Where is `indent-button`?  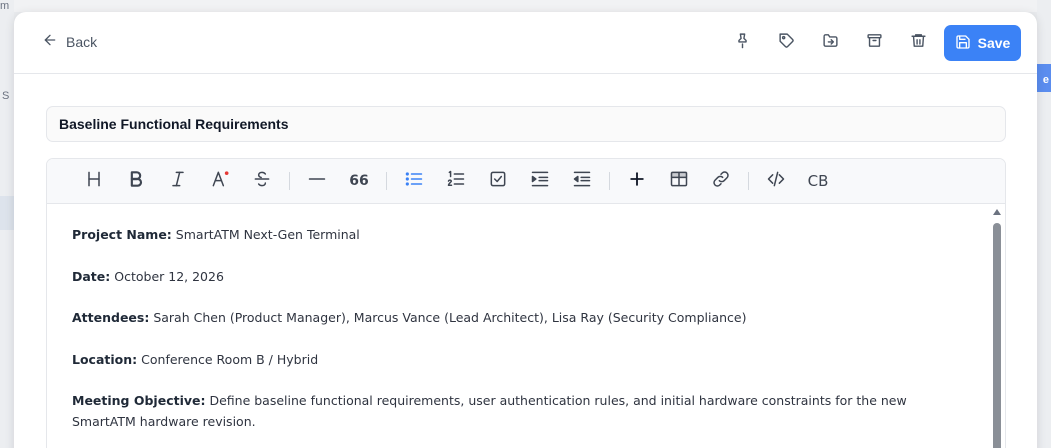
indent-button is located at coordinates (540, 181).